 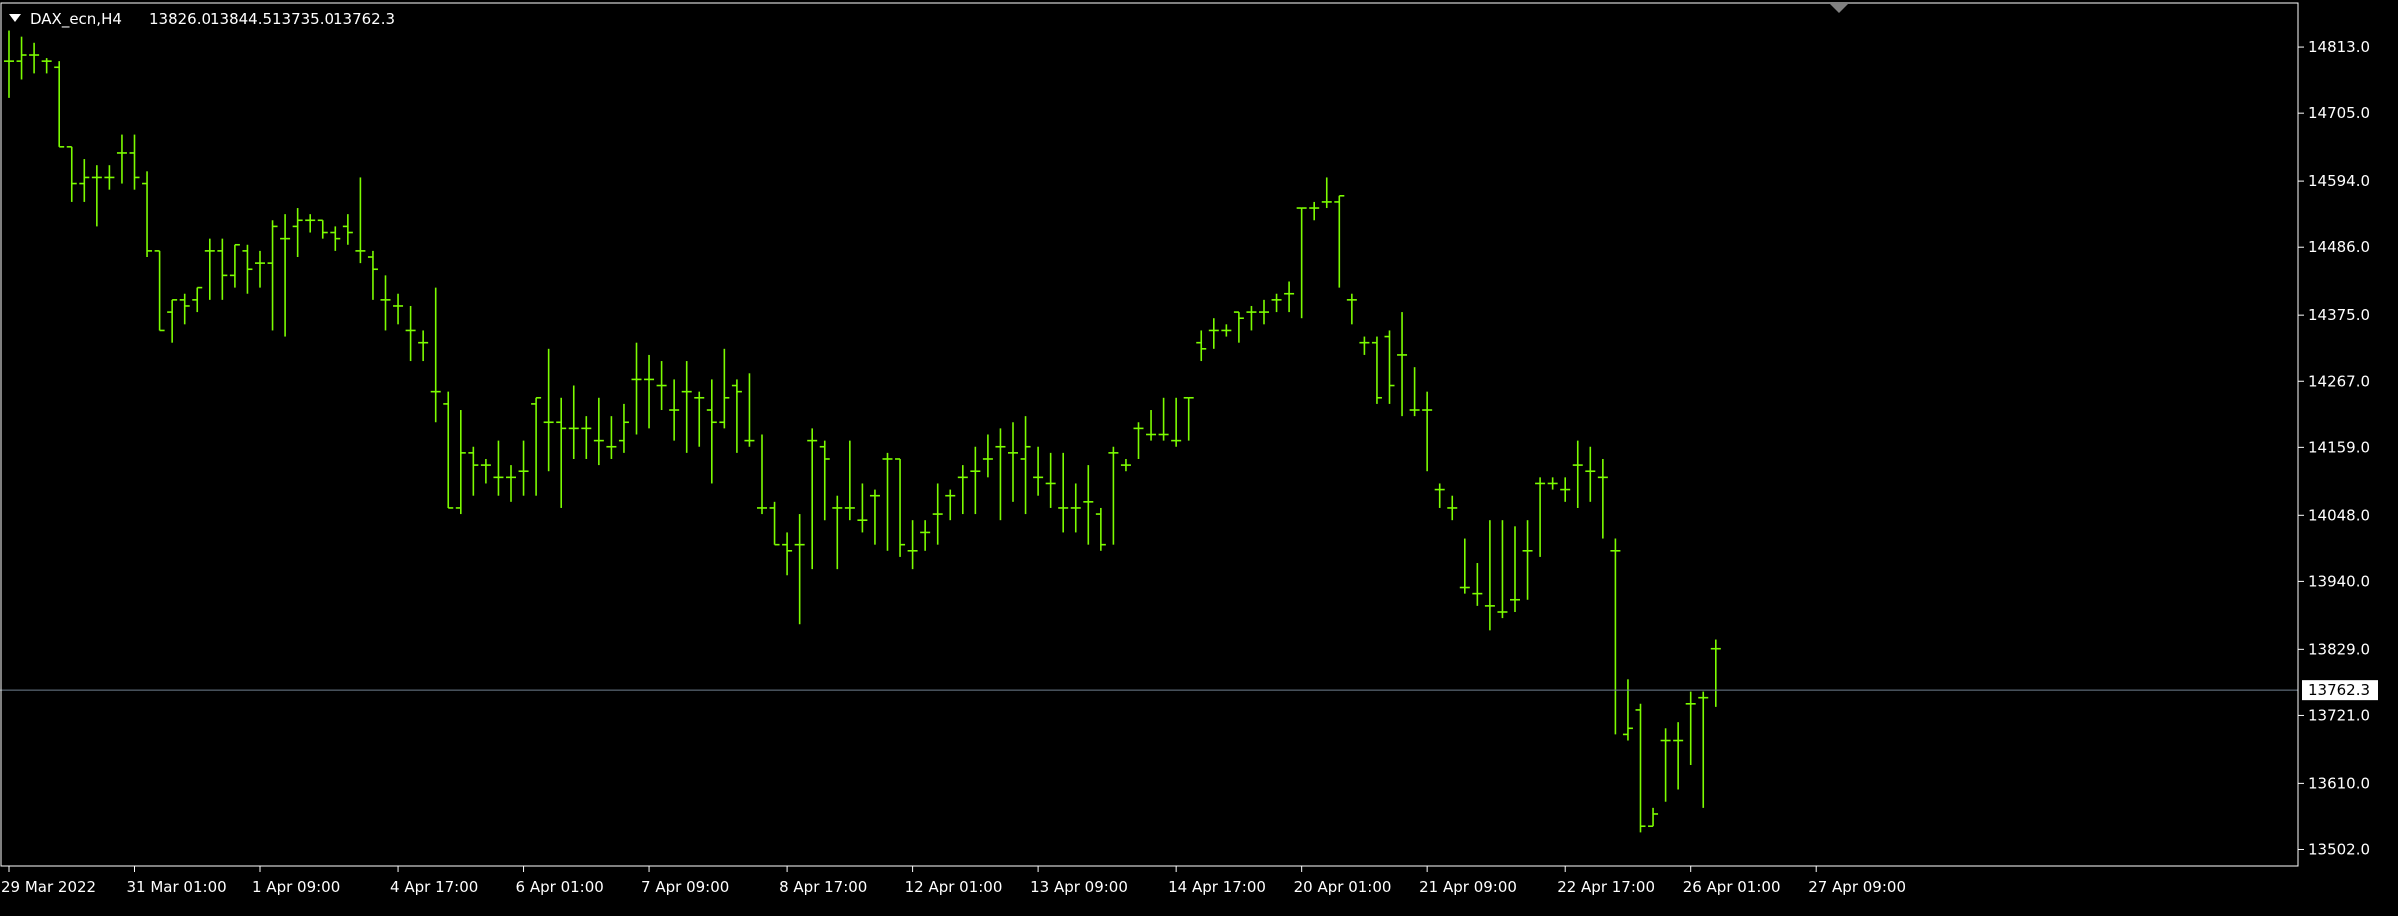 I want to click on x-tick-label: 20 Apr 01:00, so click(x=1343, y=887).